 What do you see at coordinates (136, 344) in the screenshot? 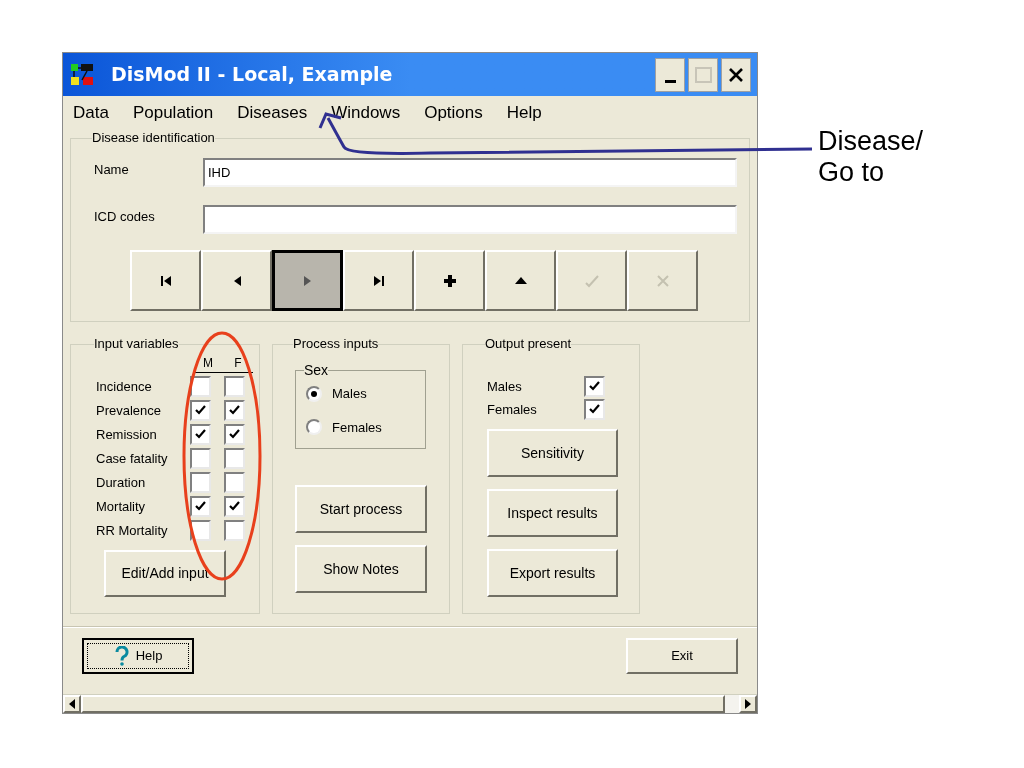
I see `group-title: Input variables` at bounding box center [136, 344].